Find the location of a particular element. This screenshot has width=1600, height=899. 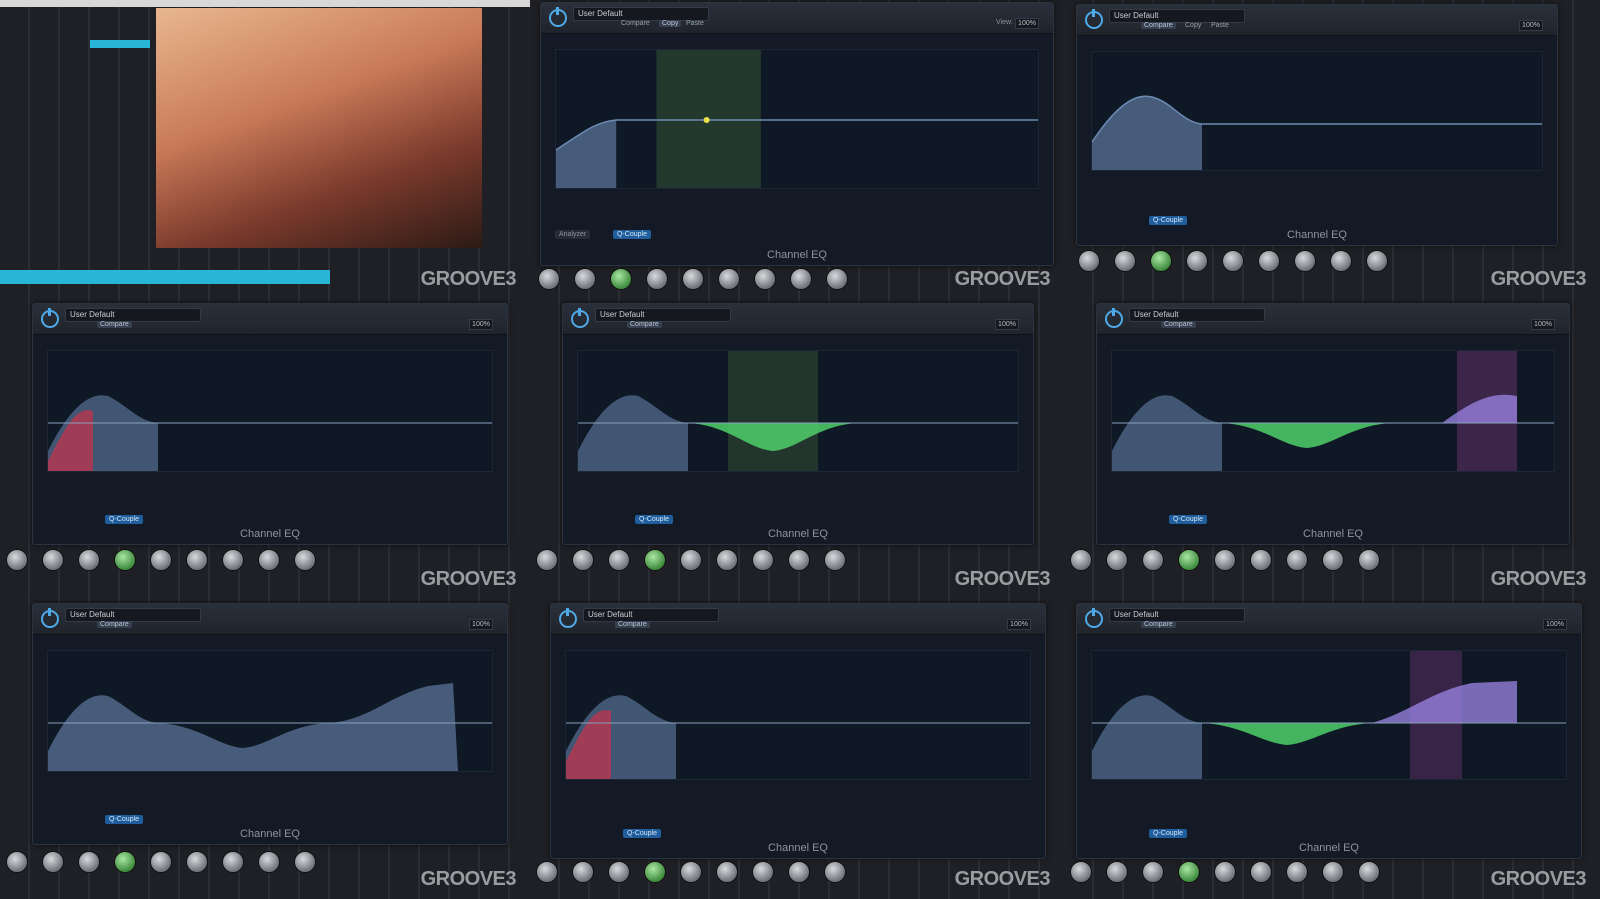

paste-button: Paste is located at coordinates (695, 23).